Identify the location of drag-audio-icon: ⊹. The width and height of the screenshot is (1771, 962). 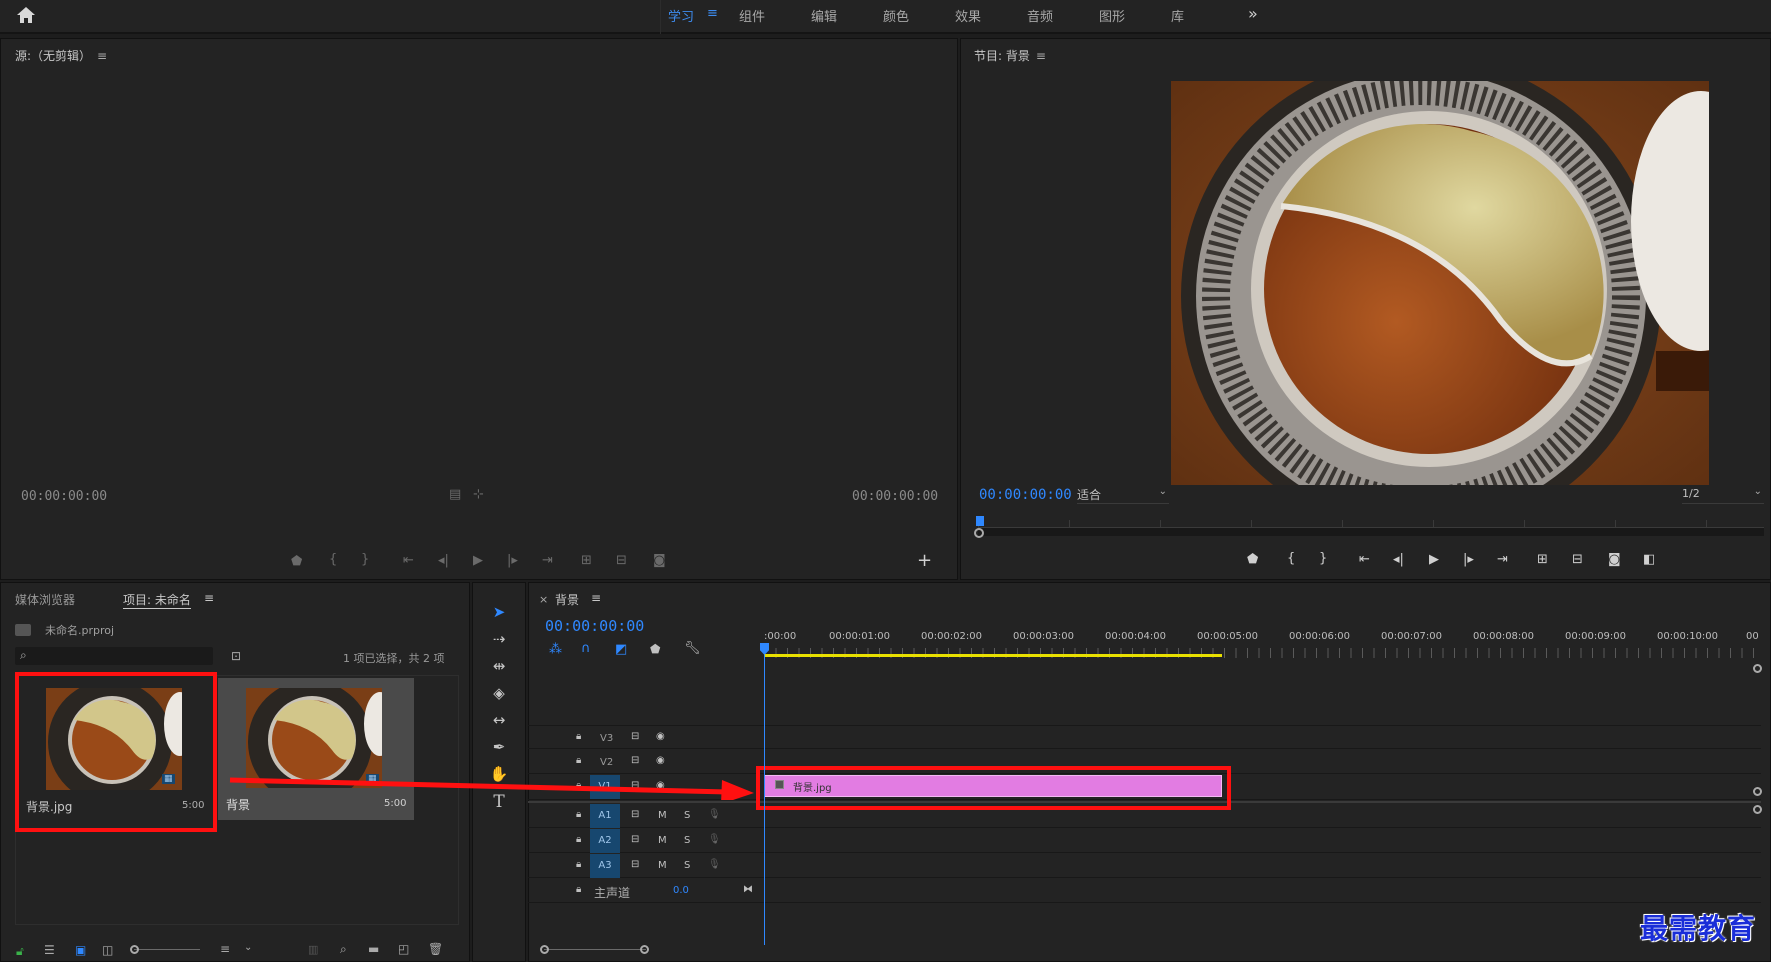
(478, 494).